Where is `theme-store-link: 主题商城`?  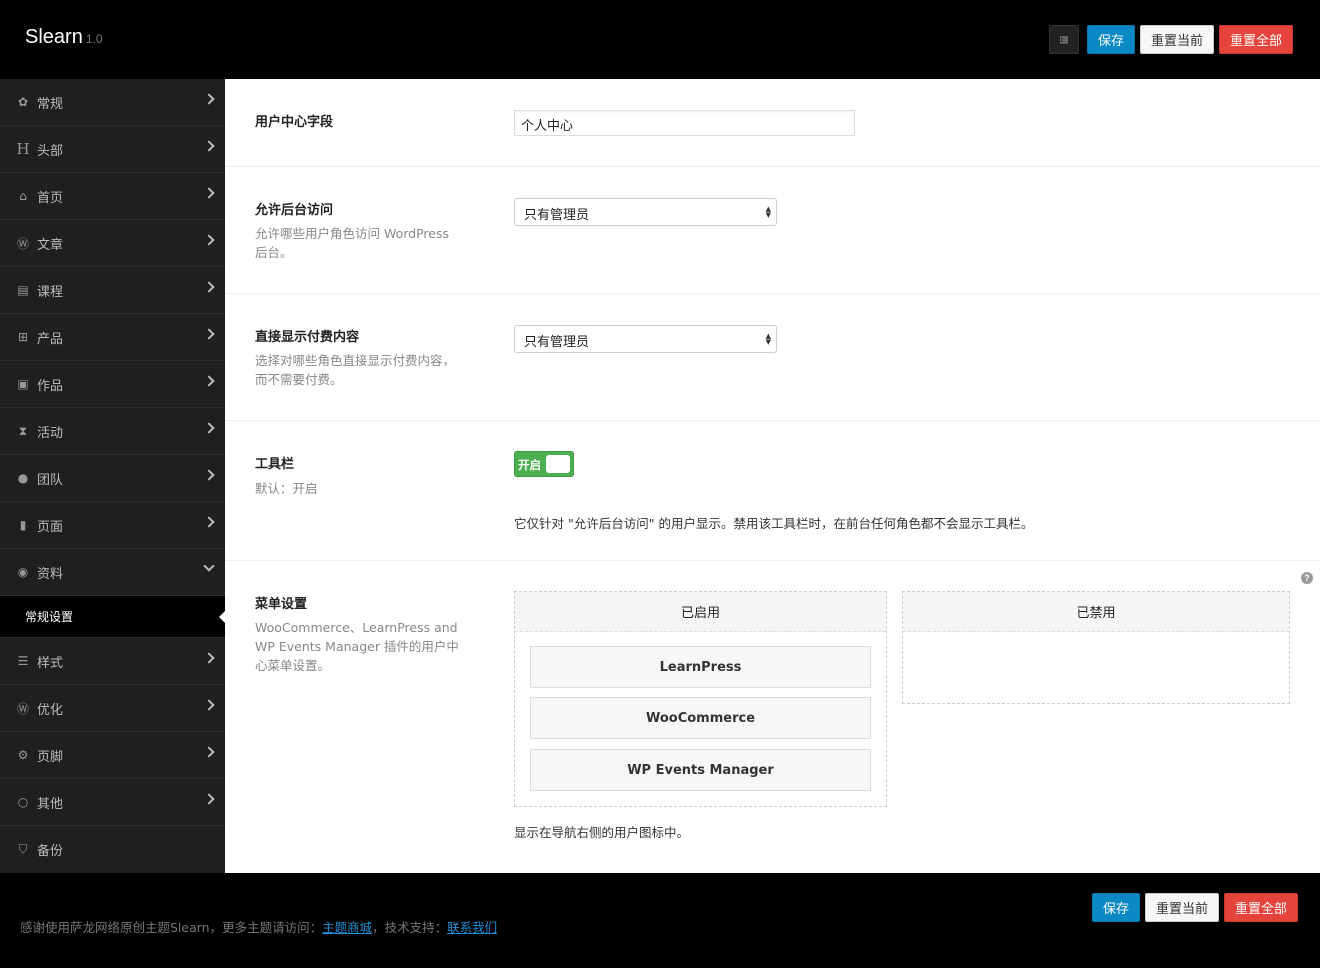 theme-store-link: 主题商城 is located at coordinates (347, 927).